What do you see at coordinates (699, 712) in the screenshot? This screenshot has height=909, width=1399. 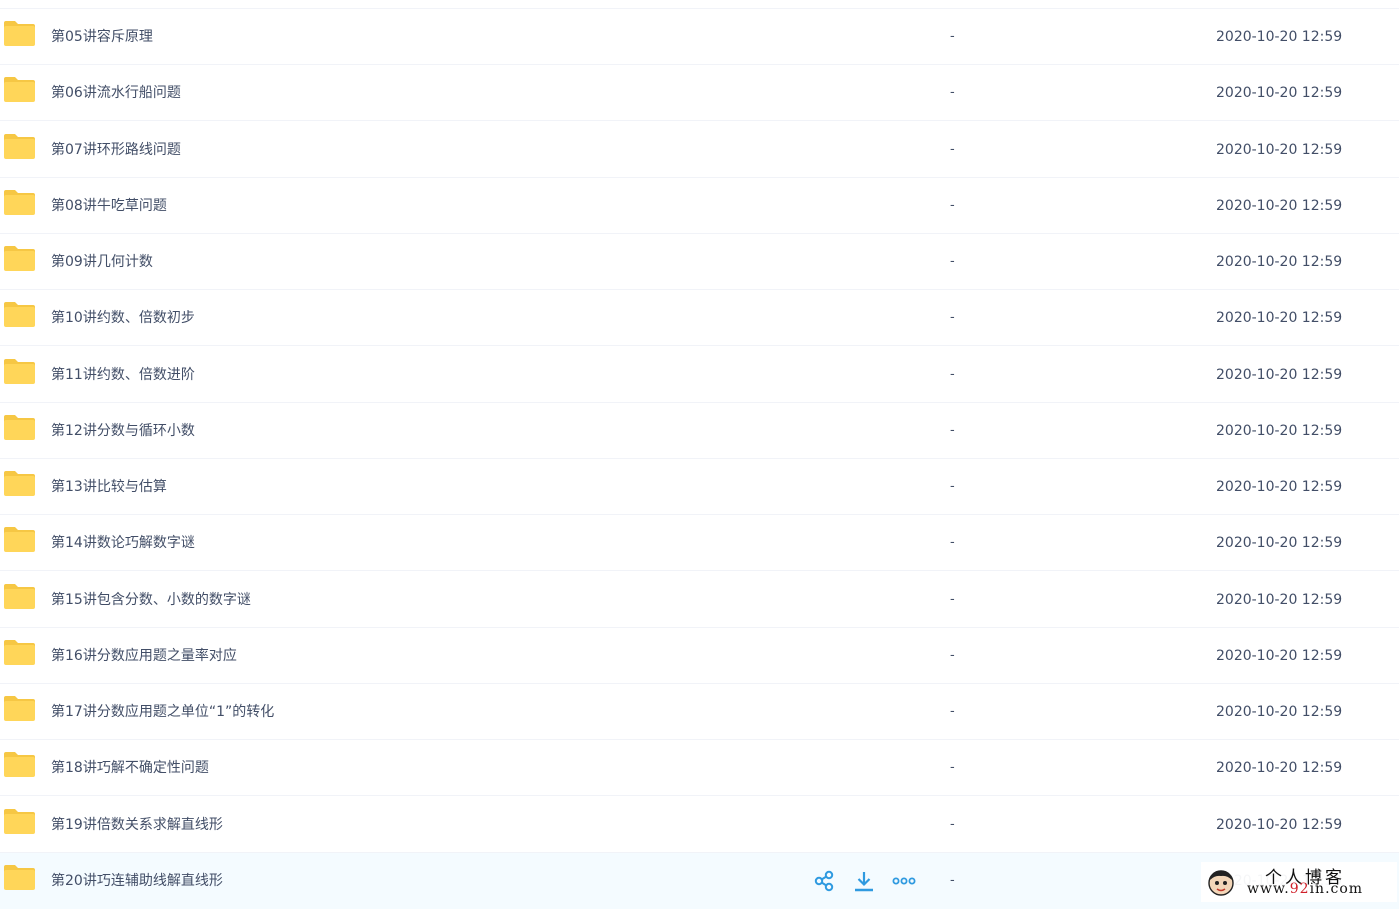 I see `file-row: 第17讲分数应用题之单位“1”的转化 - 2020-10-20 12:59` at bounding box center [699, 712].